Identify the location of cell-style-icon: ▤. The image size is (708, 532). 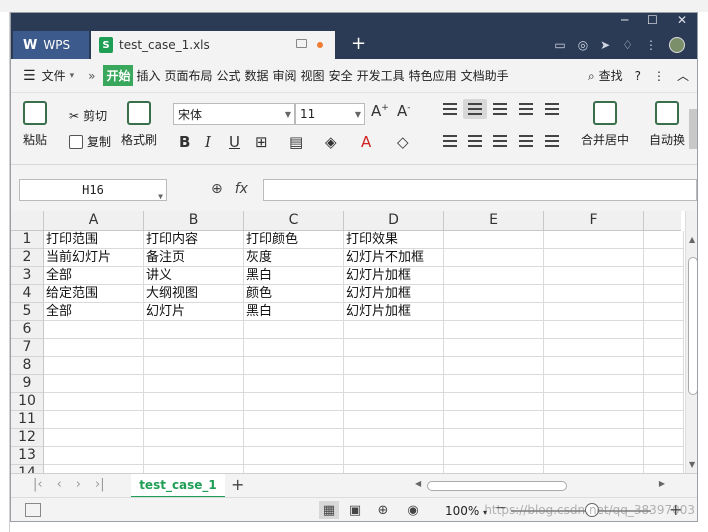
(296, 142).